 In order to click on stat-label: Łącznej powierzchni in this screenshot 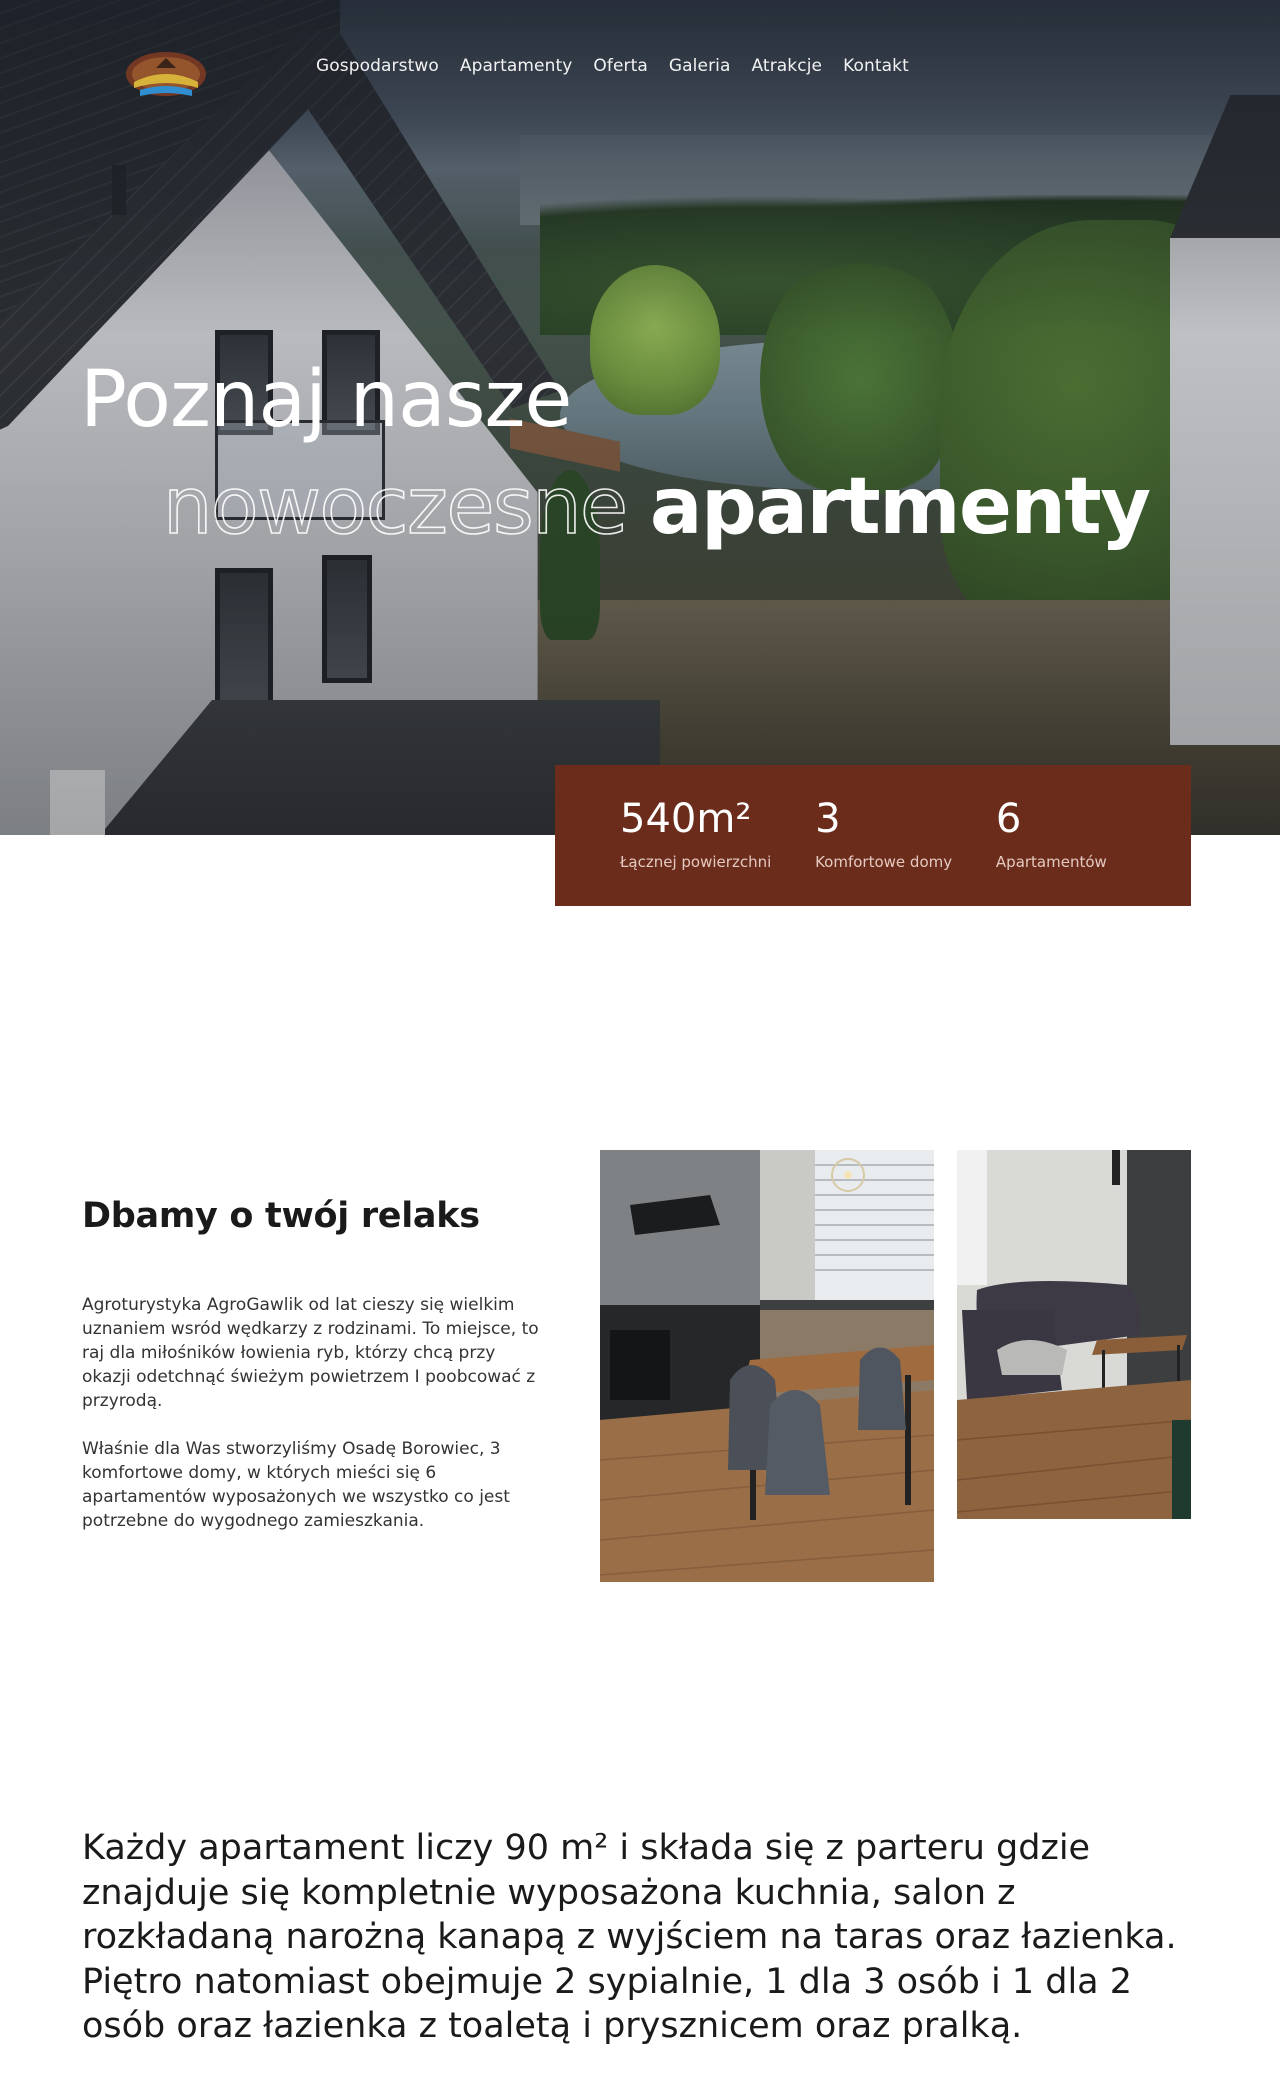, I will do `click(696, 862)`.